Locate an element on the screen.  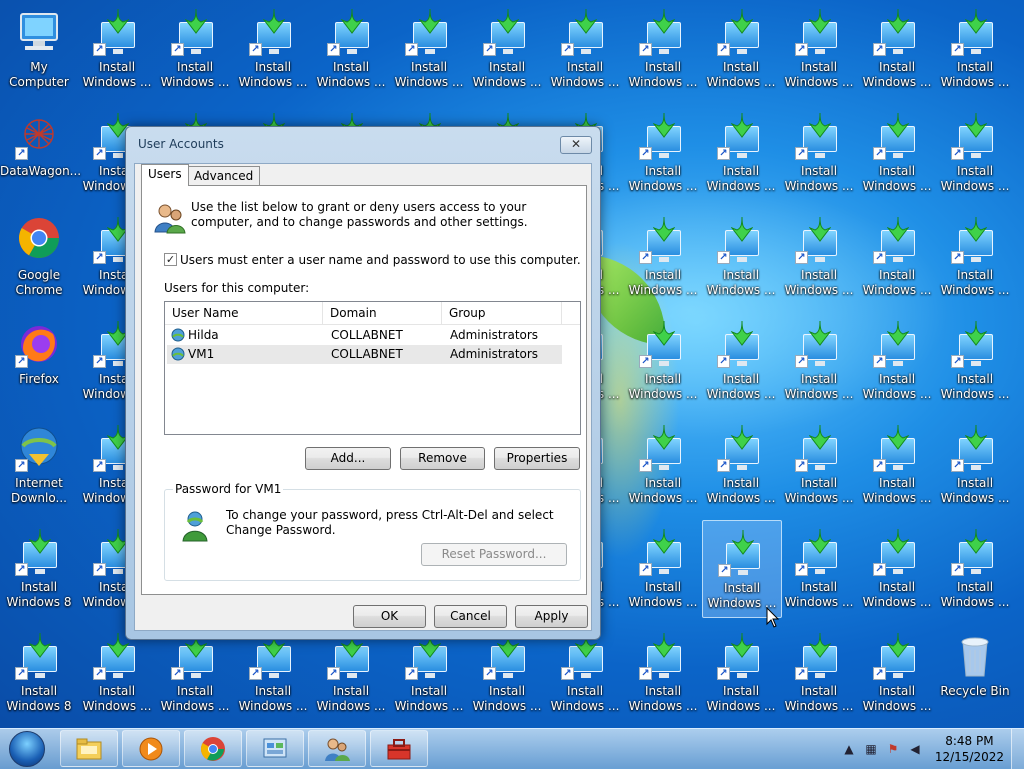
clock: 8:48 PM 12/15/2022 is located at coordinates (969, 749).